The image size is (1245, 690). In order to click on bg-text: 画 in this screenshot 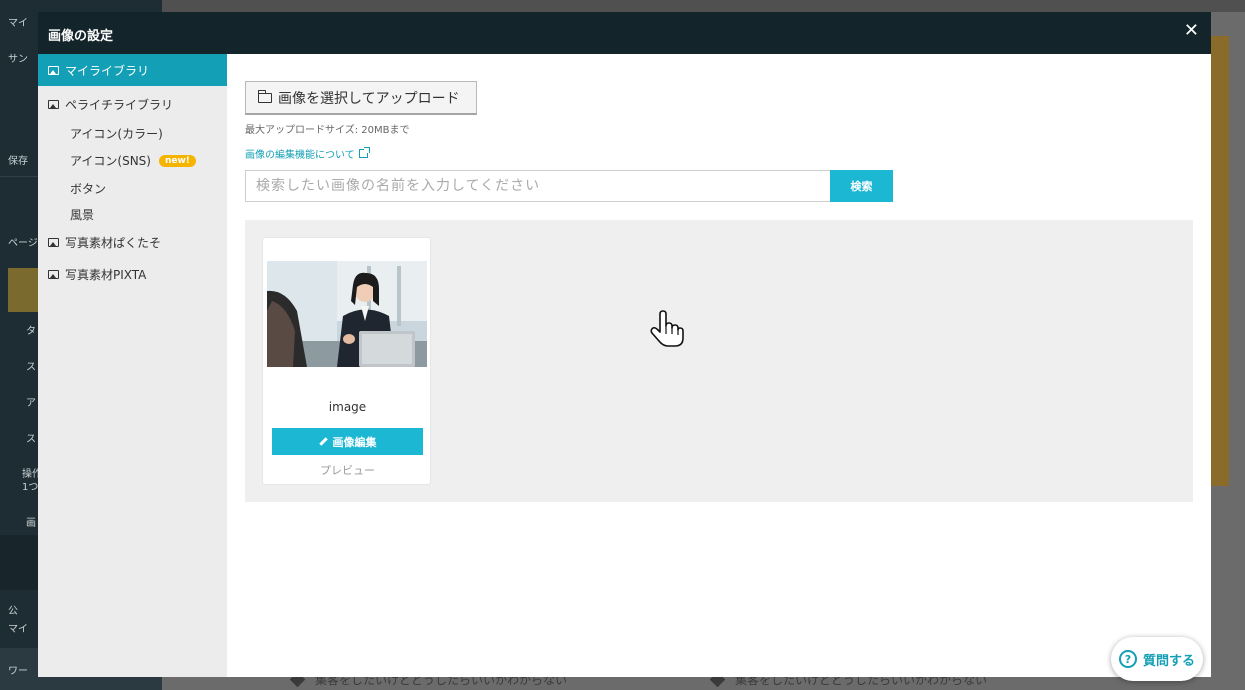, I will do `click(31, 523)`.